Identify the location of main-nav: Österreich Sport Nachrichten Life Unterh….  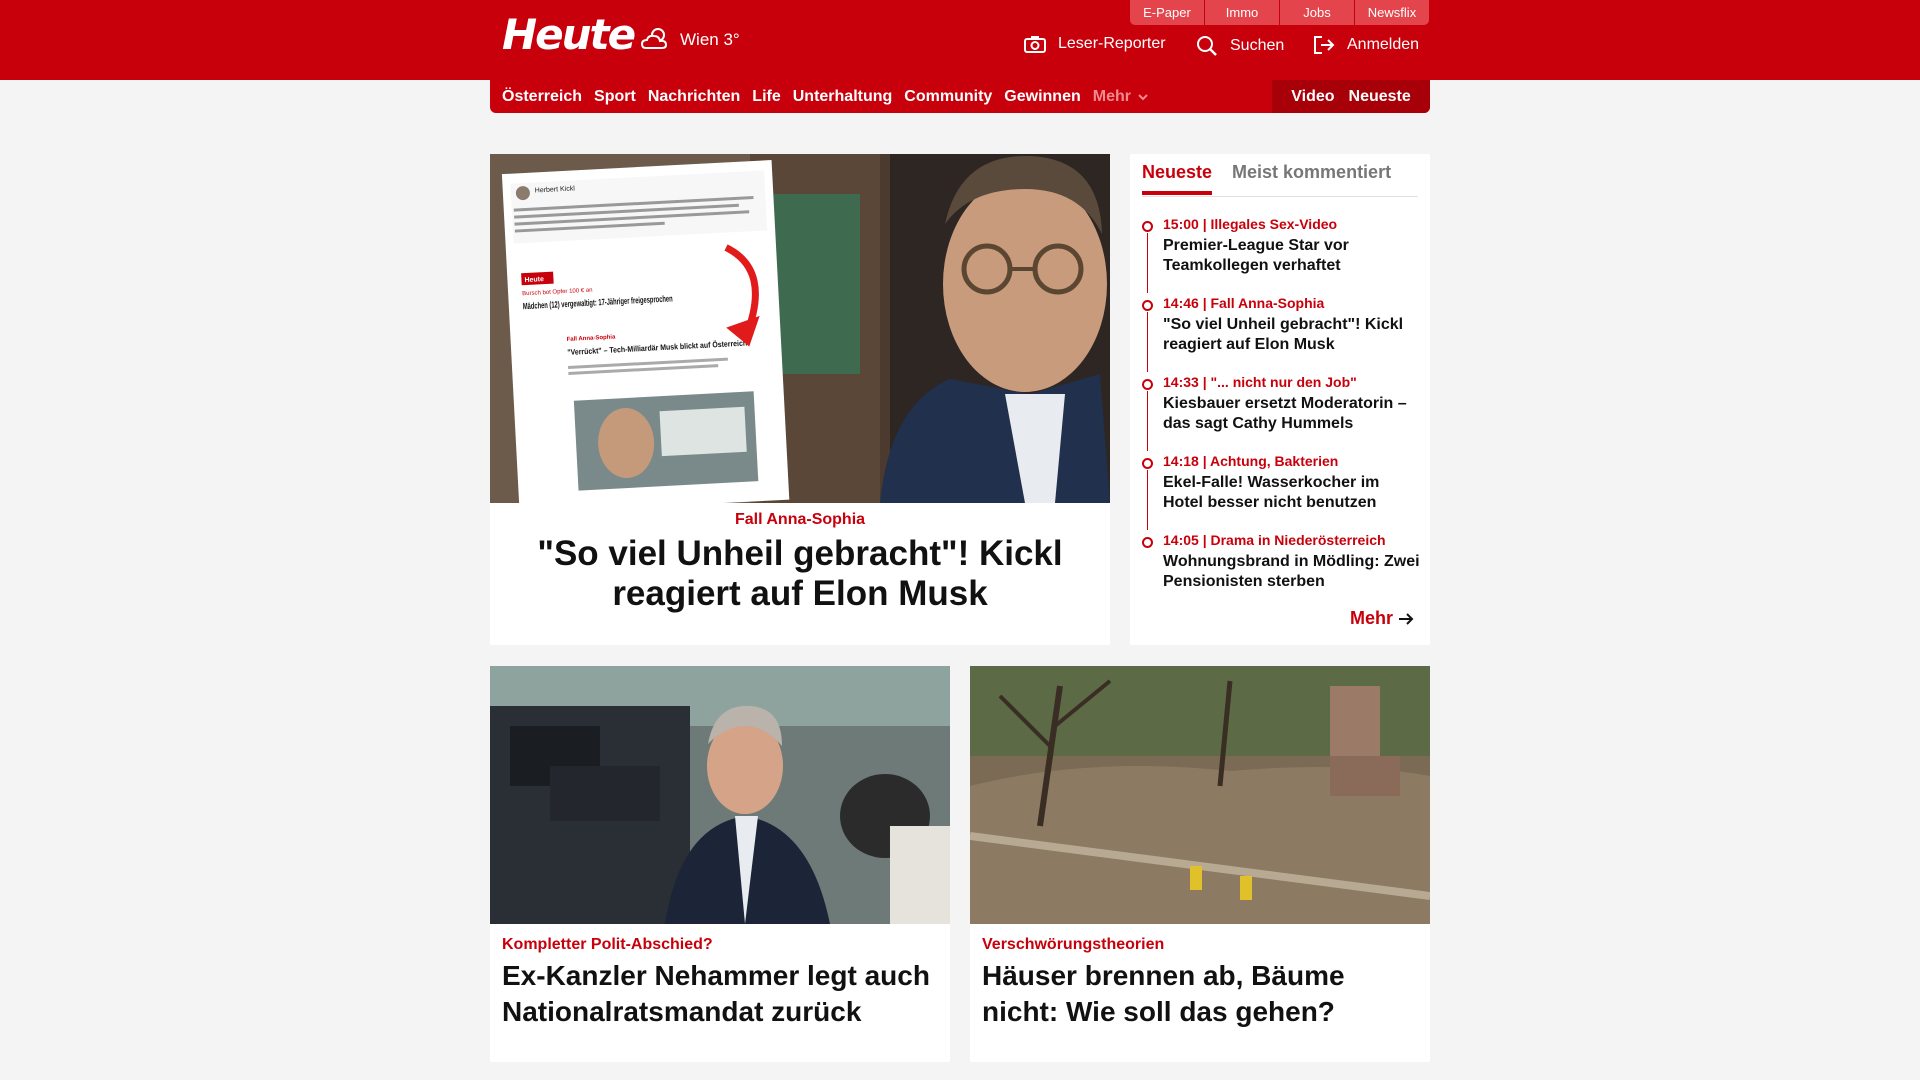
(960, 96).